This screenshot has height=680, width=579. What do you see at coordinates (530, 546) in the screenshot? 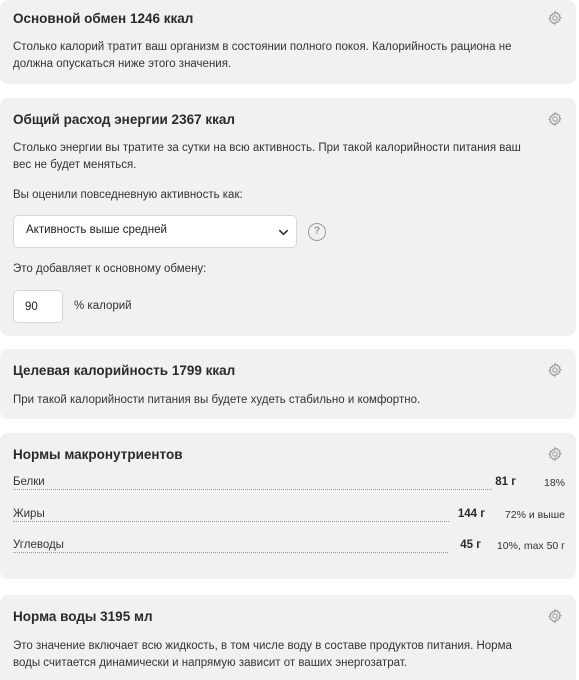
I see `macro-percent: 10%, max 50 г` at bounding box center [530, 546].